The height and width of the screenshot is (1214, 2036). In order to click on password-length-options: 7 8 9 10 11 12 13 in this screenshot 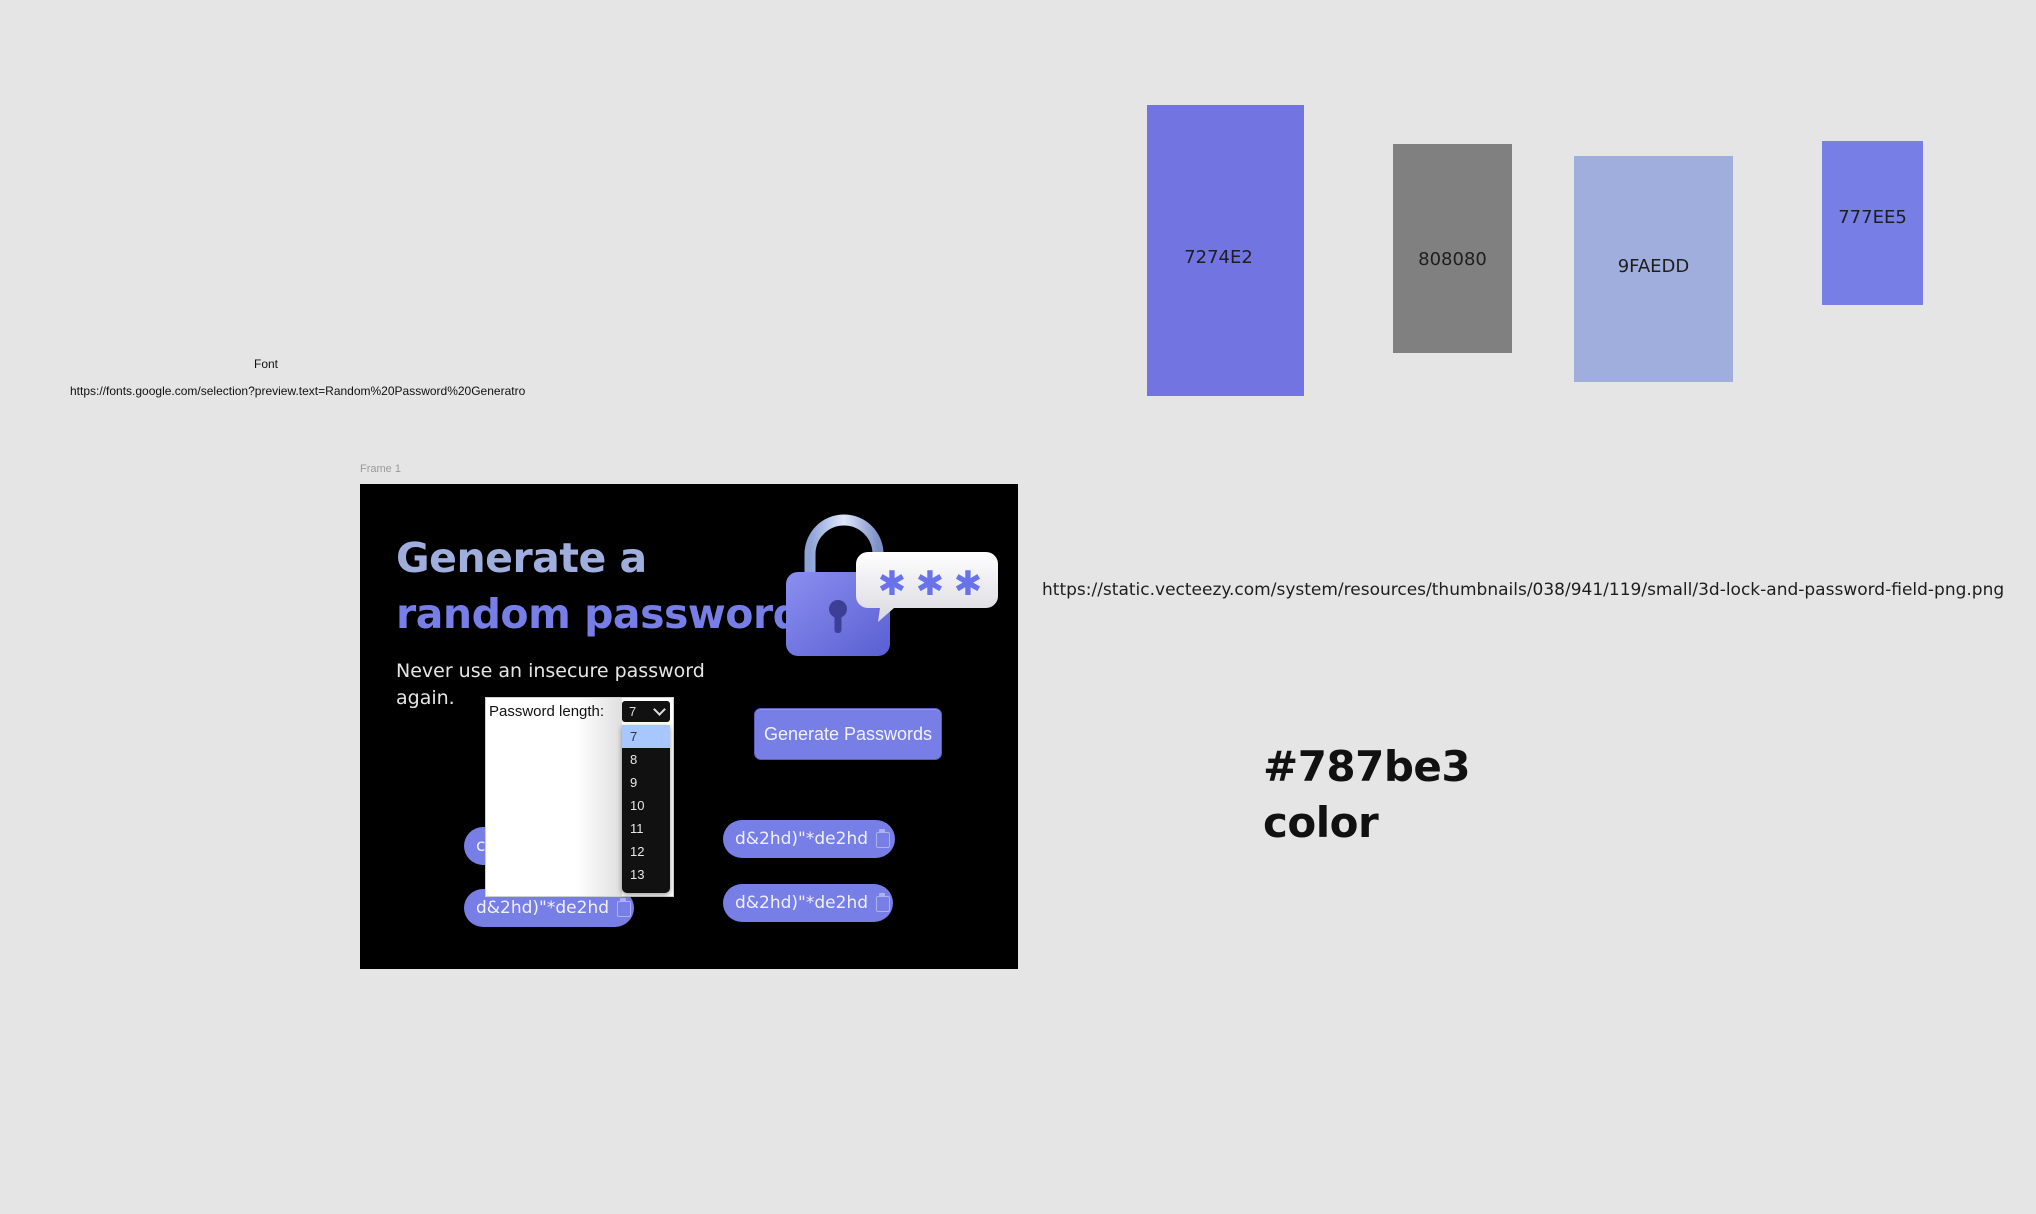, I will do `click(646, 809)`.